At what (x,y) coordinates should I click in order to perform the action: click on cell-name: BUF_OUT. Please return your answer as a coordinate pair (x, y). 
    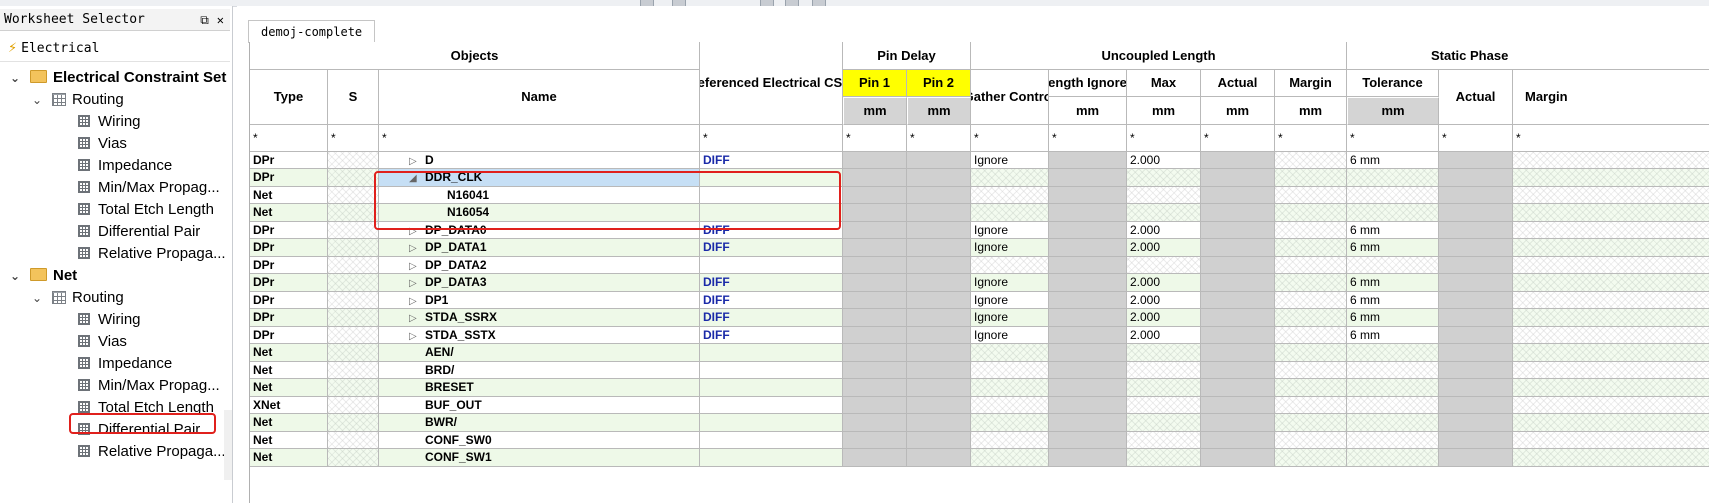
    Looking at the image, I should click on (539, 405).